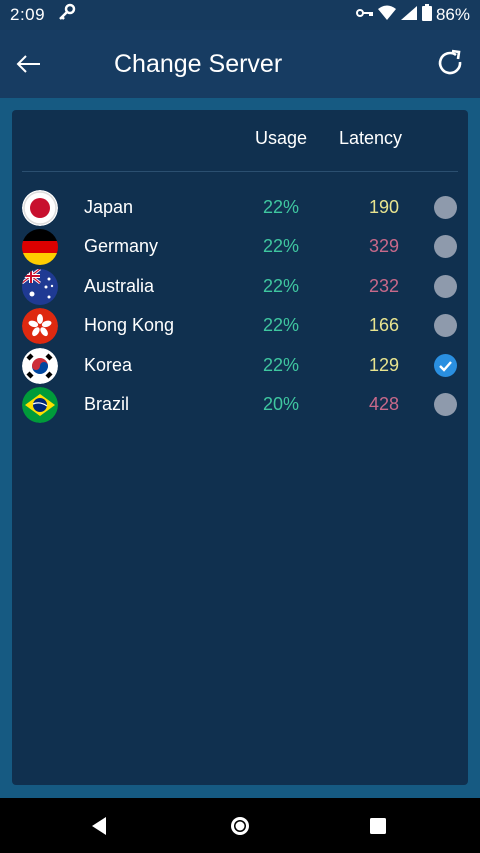  What do you see at coordinates (198, 64) in the screenshot?
I see `page-title: Change Server` at bounding box center [198, 64].